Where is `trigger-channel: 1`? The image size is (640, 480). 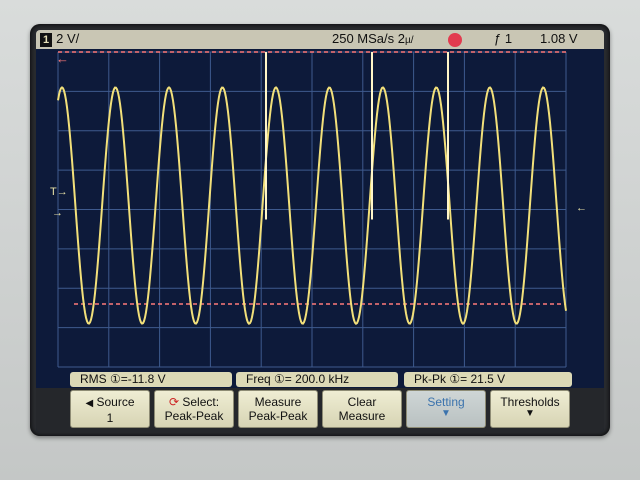
trigger-channel: 1 is located at coordinates (508, 38).